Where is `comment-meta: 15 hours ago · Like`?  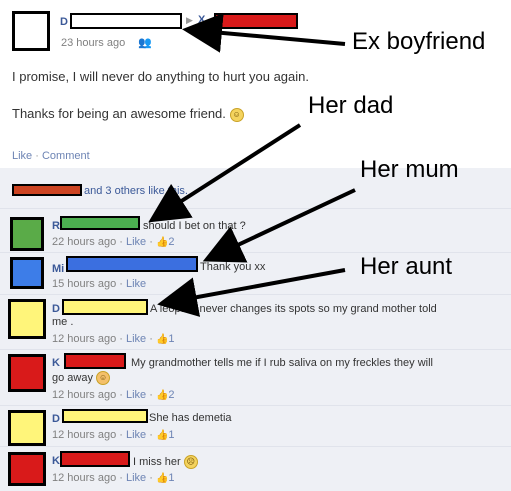 comment-meta: 15 hours ago · Like is located at coordinates (99, 284).